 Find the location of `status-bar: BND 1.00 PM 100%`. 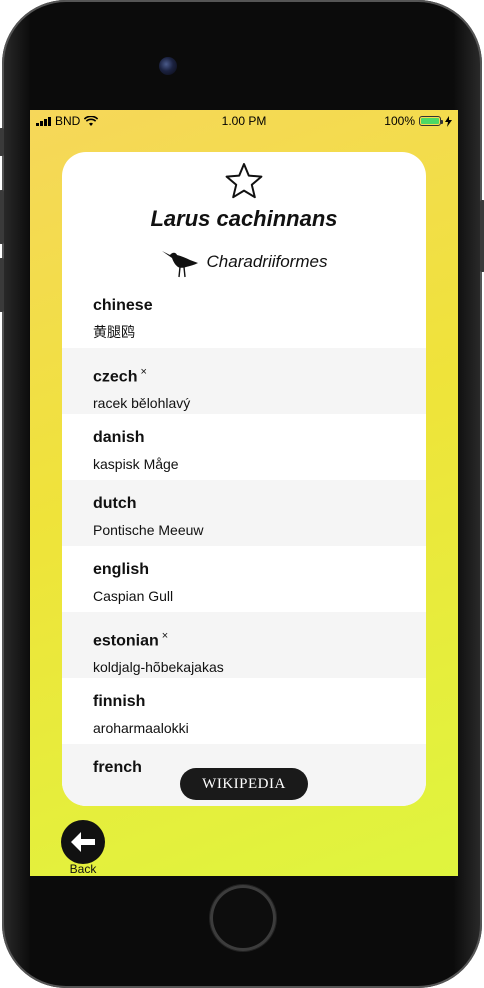

status-bar: BND 1.00 PM 100% is located at coordinates (244, 121).